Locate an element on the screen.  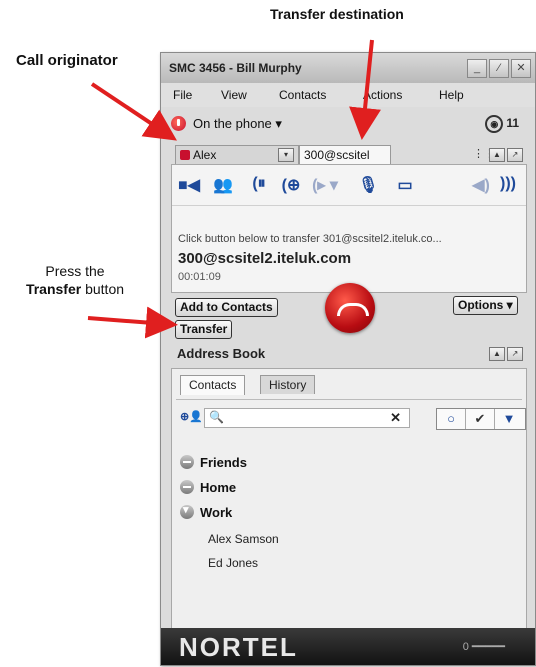
group-work: Work is located at coordinates (206, 511).